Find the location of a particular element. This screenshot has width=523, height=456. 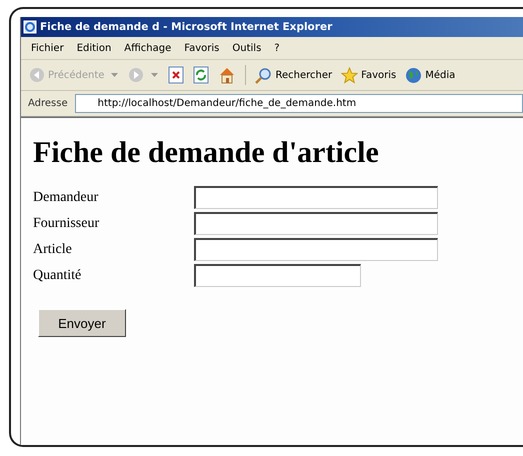

media-button: Média is located at coordinates (430, 75).